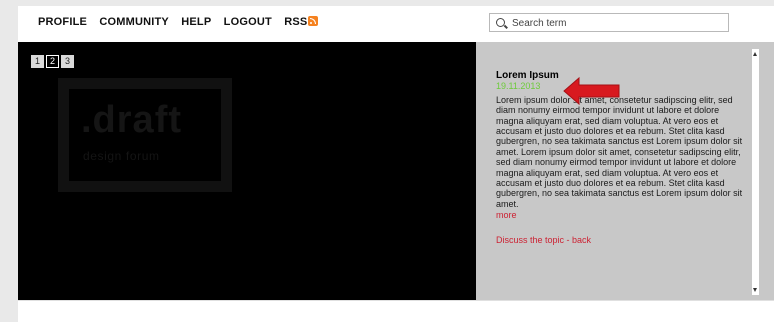  Describe the element at coordinates (530, 240) in the screenshot. I see `discuss-link: Discuss the topic` at that location.